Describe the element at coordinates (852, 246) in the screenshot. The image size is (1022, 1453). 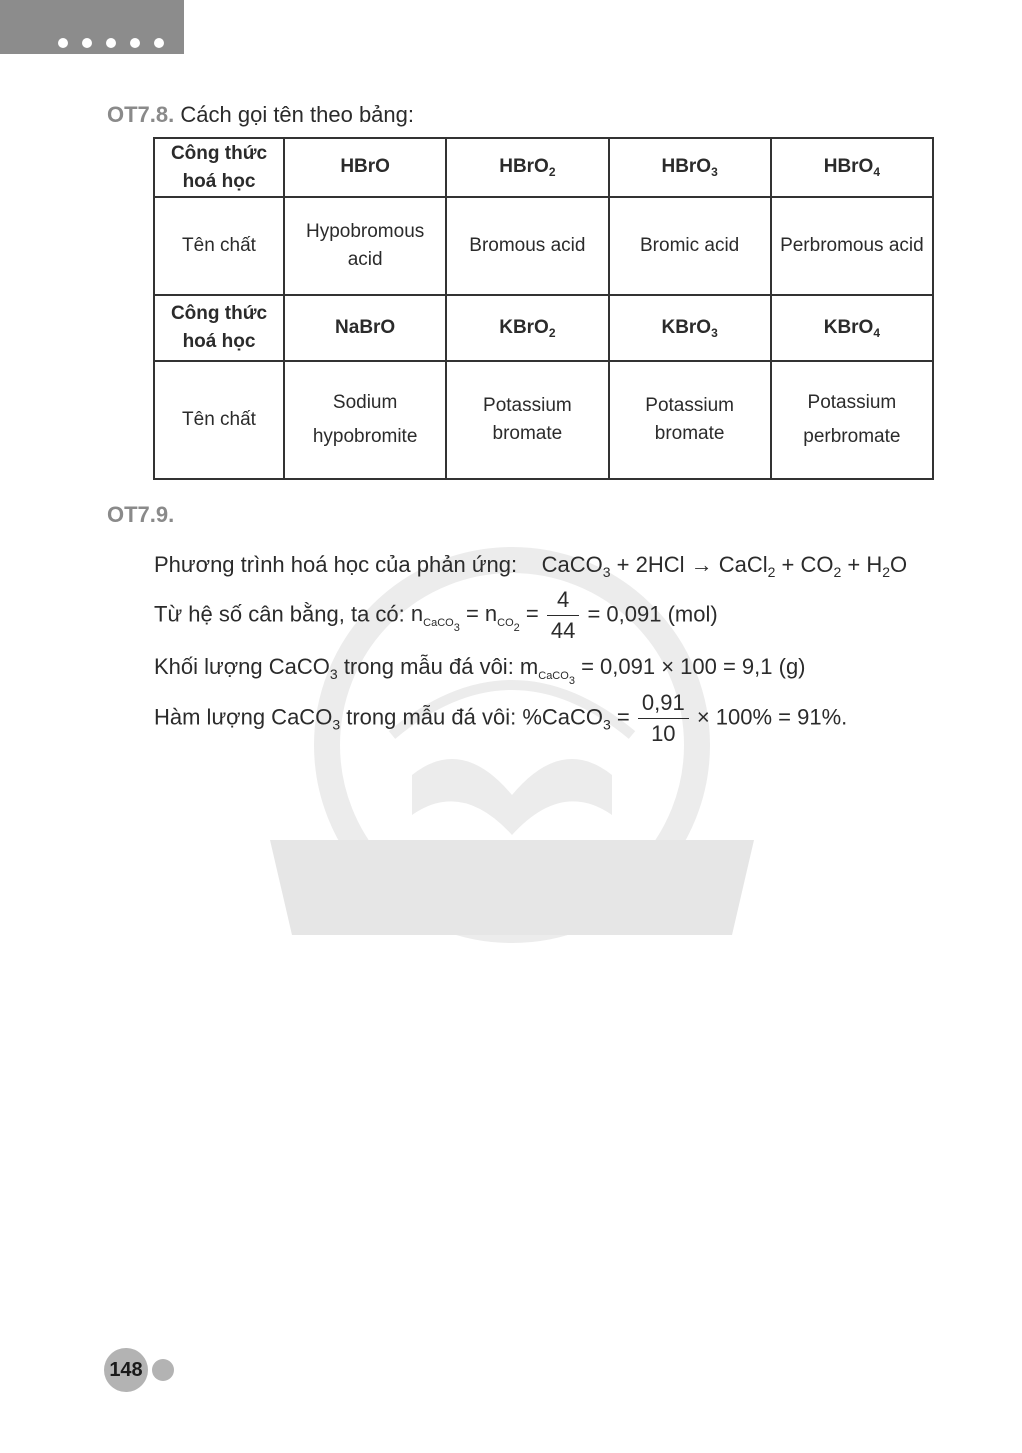
I see `name-cell: Perbromous acid` at that location.